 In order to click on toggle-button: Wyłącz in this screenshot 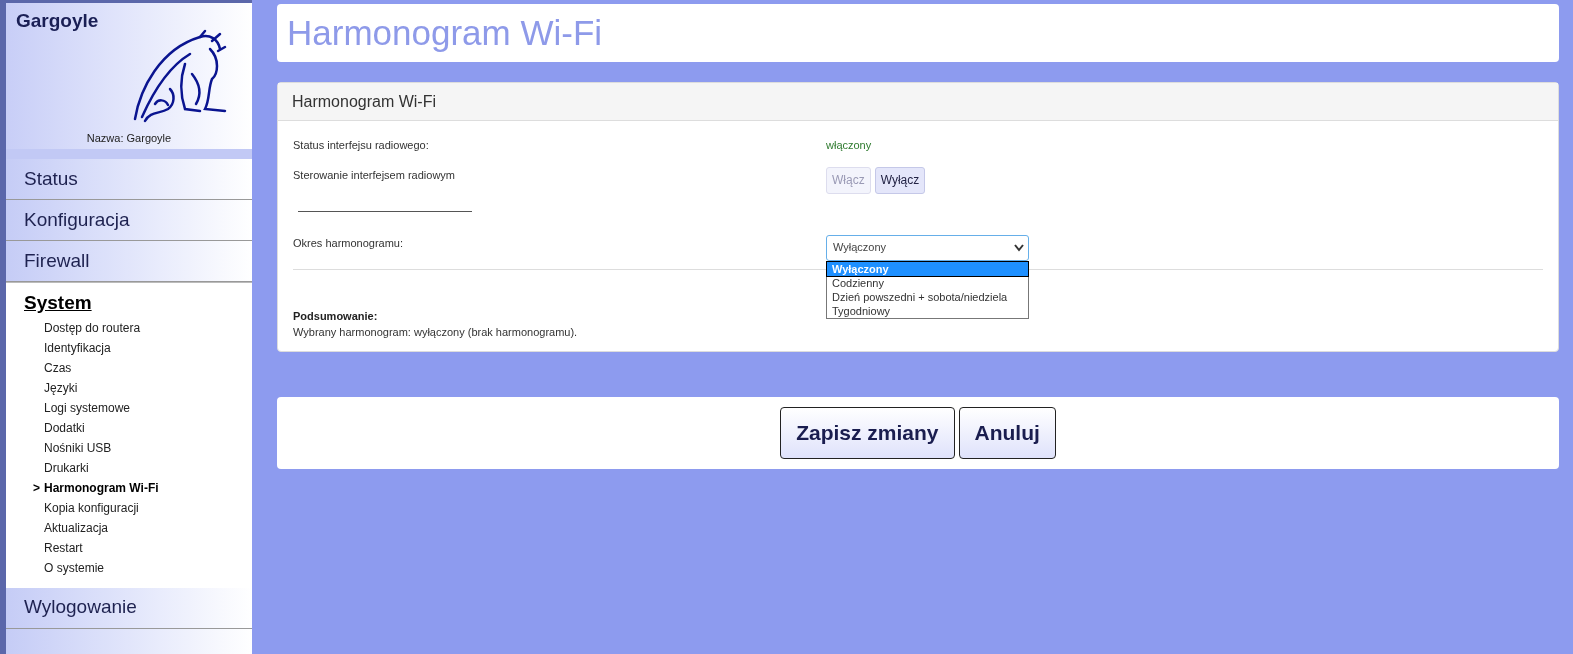, I will do `click(900, 180)`.